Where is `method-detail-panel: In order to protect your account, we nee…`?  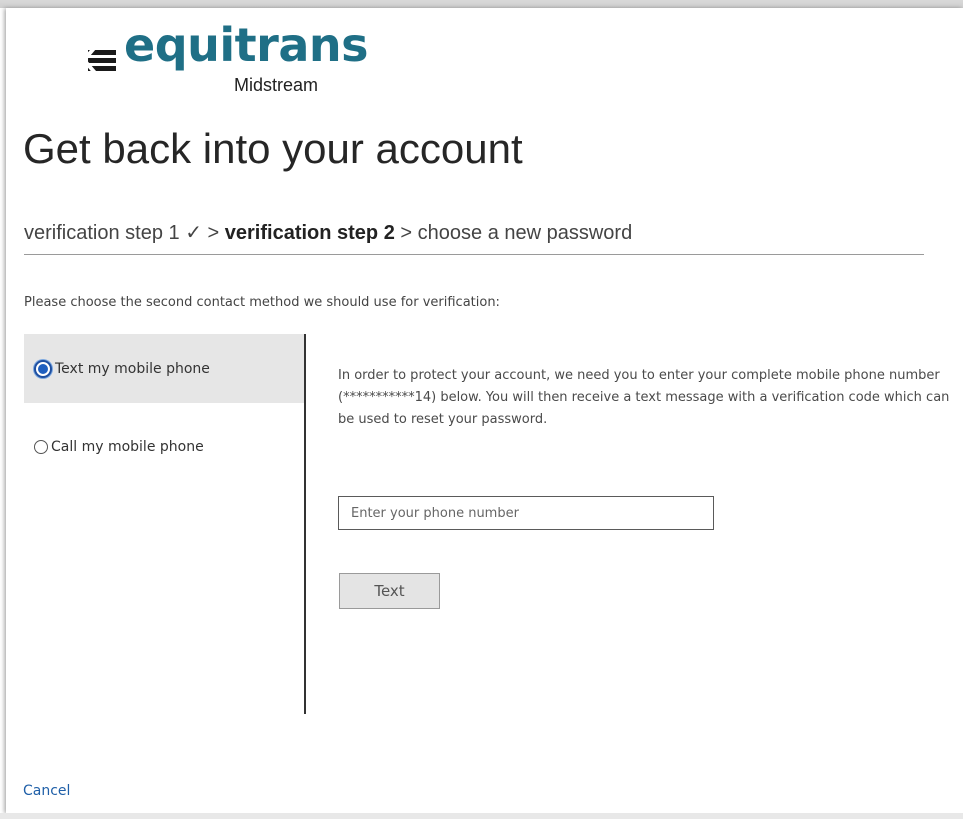
method-detail-panel: In order to protect your account, we nee… is located at coordinates (645, 398).